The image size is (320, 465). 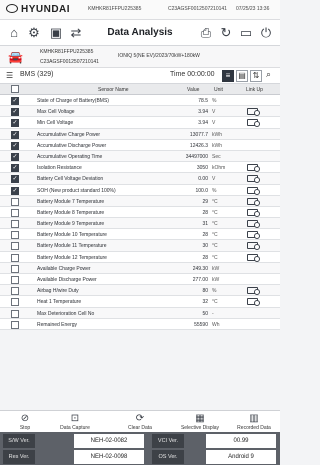 What do you see at coordinates (140, 280) in the screenshot?
I see `table-row: Available Discharge Power 277.00 kW` at bounding box center [140, 280].